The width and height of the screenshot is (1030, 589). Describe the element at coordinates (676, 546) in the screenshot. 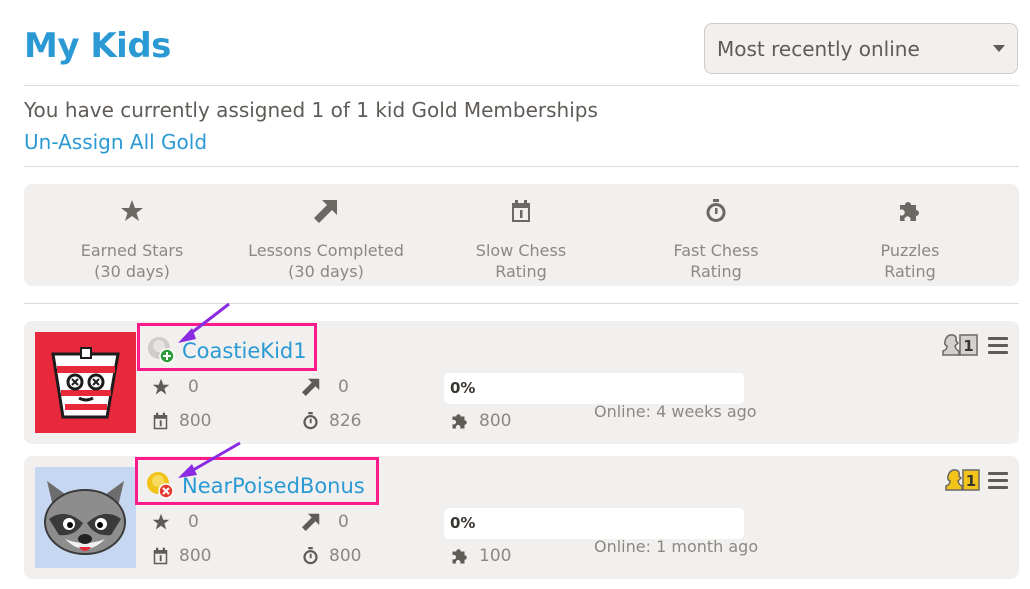

I see `online-status: Online: 1 month ago` at that location.